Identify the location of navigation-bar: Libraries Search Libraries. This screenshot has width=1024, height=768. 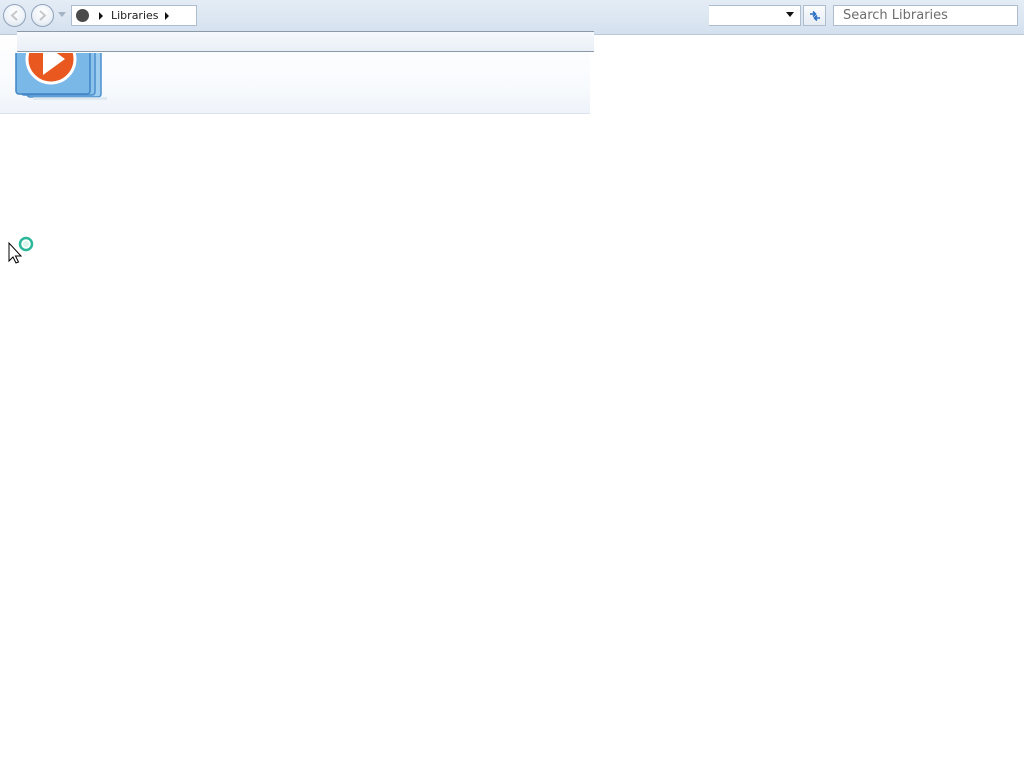
(512, 17).